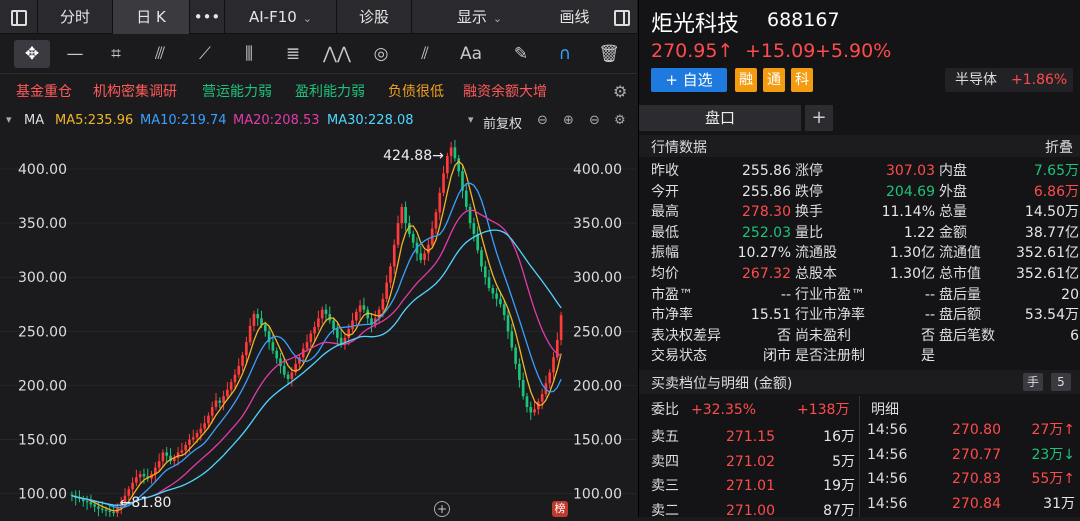 The image size is (1080, 521). I want to click on magnet-tool-icon: ∩, so click(565, 54).